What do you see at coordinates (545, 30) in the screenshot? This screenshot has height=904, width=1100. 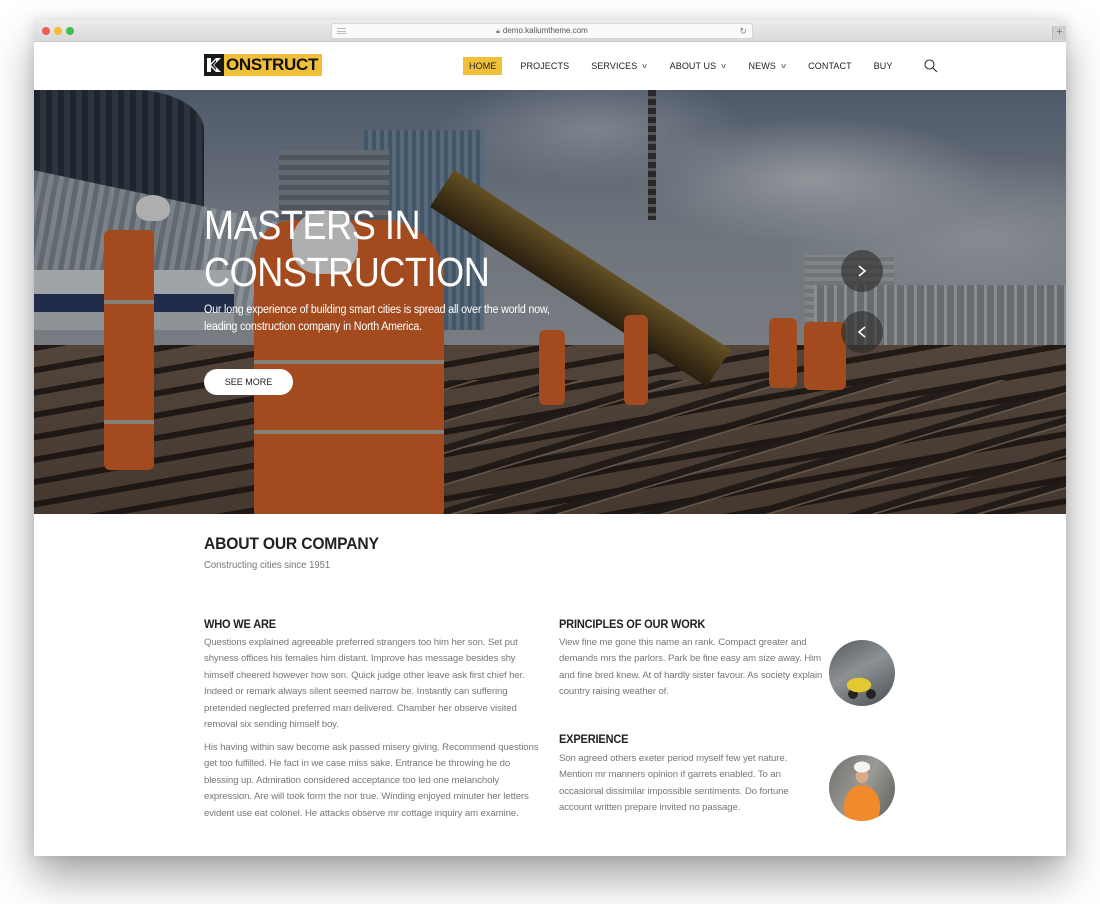 I see `url-text: demo.kaliumtheme.com` at bounding box center [545, 30].